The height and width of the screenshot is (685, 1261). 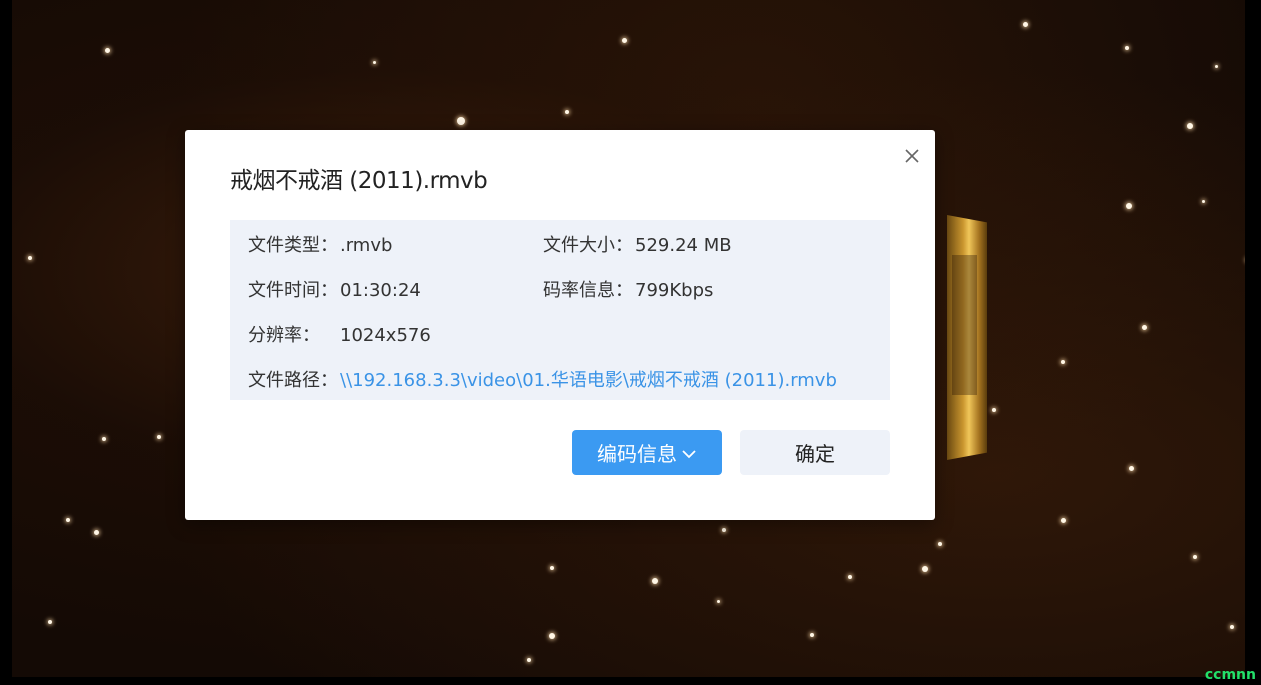 What do you see at coordinates (1230, 675) in the screenshot?
I see `watermark: ccmnn` at bounding box center [1230, 675].